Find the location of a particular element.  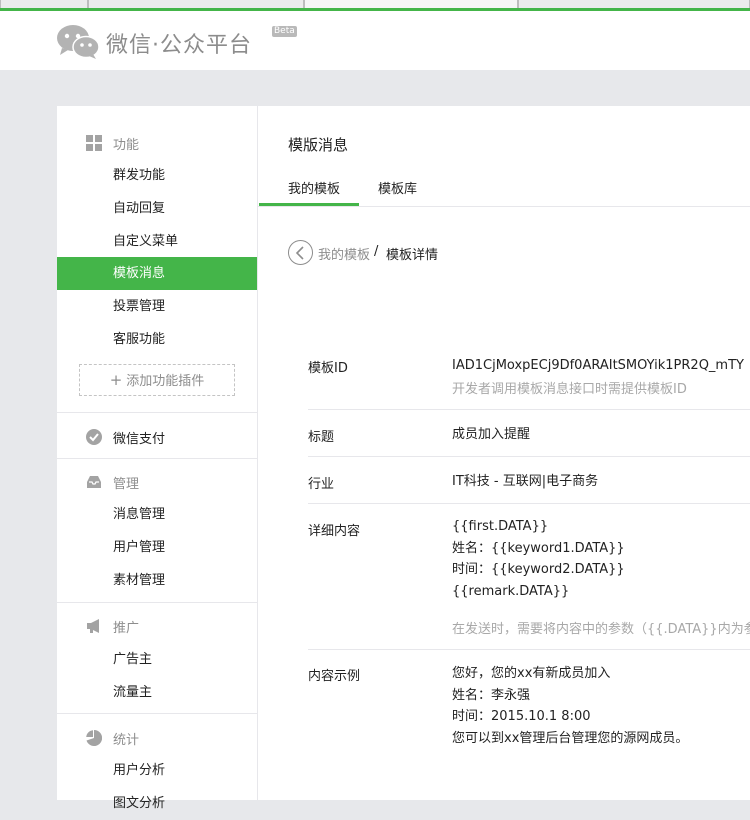

browser-tab-active is located at coordinates (411, 4).